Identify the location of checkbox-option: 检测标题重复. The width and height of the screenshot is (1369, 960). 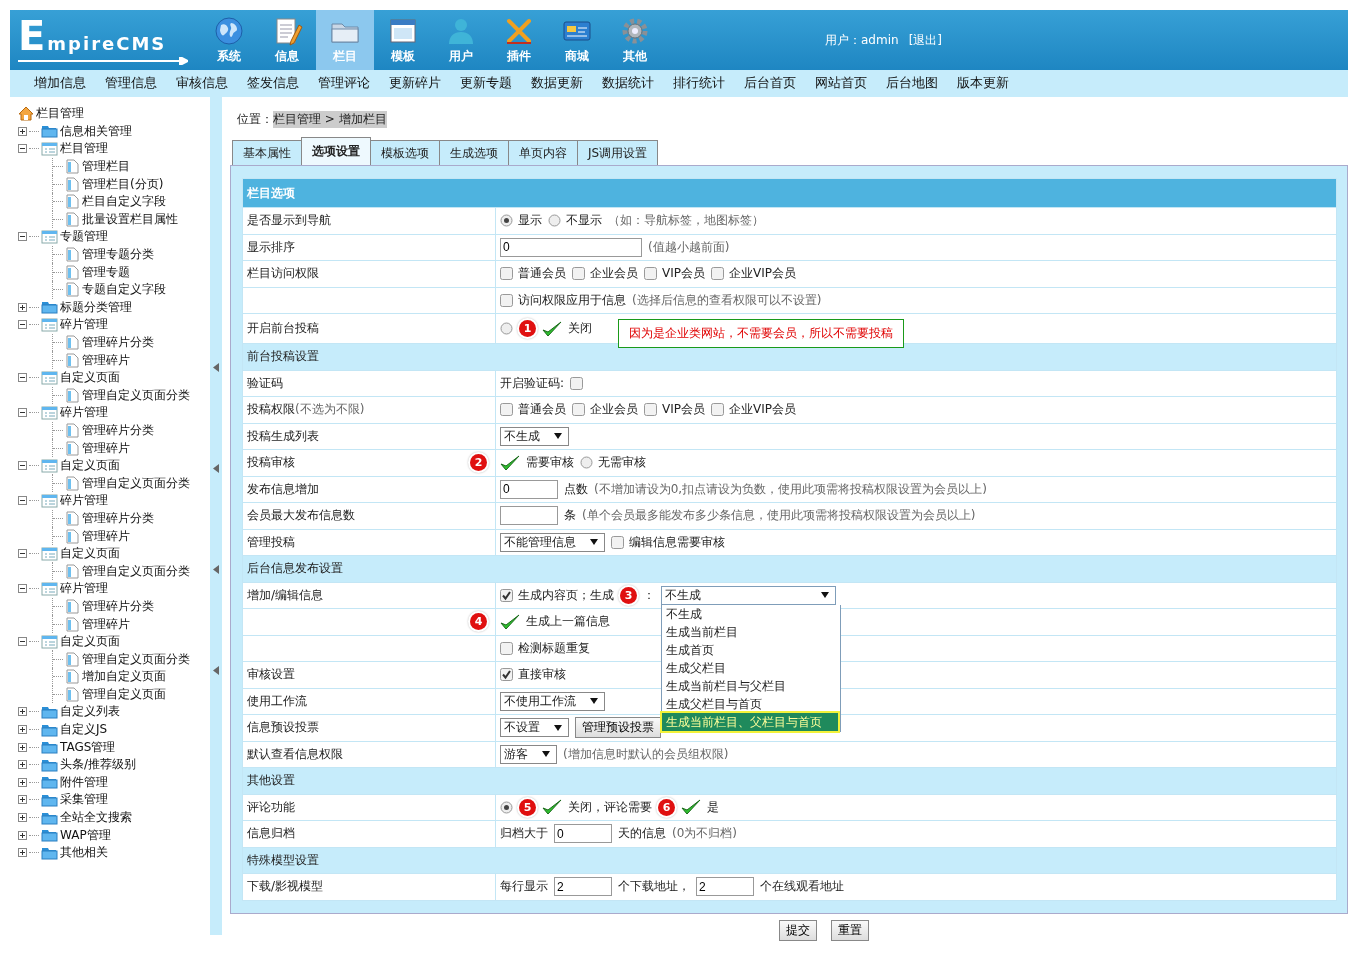
(545, 648).